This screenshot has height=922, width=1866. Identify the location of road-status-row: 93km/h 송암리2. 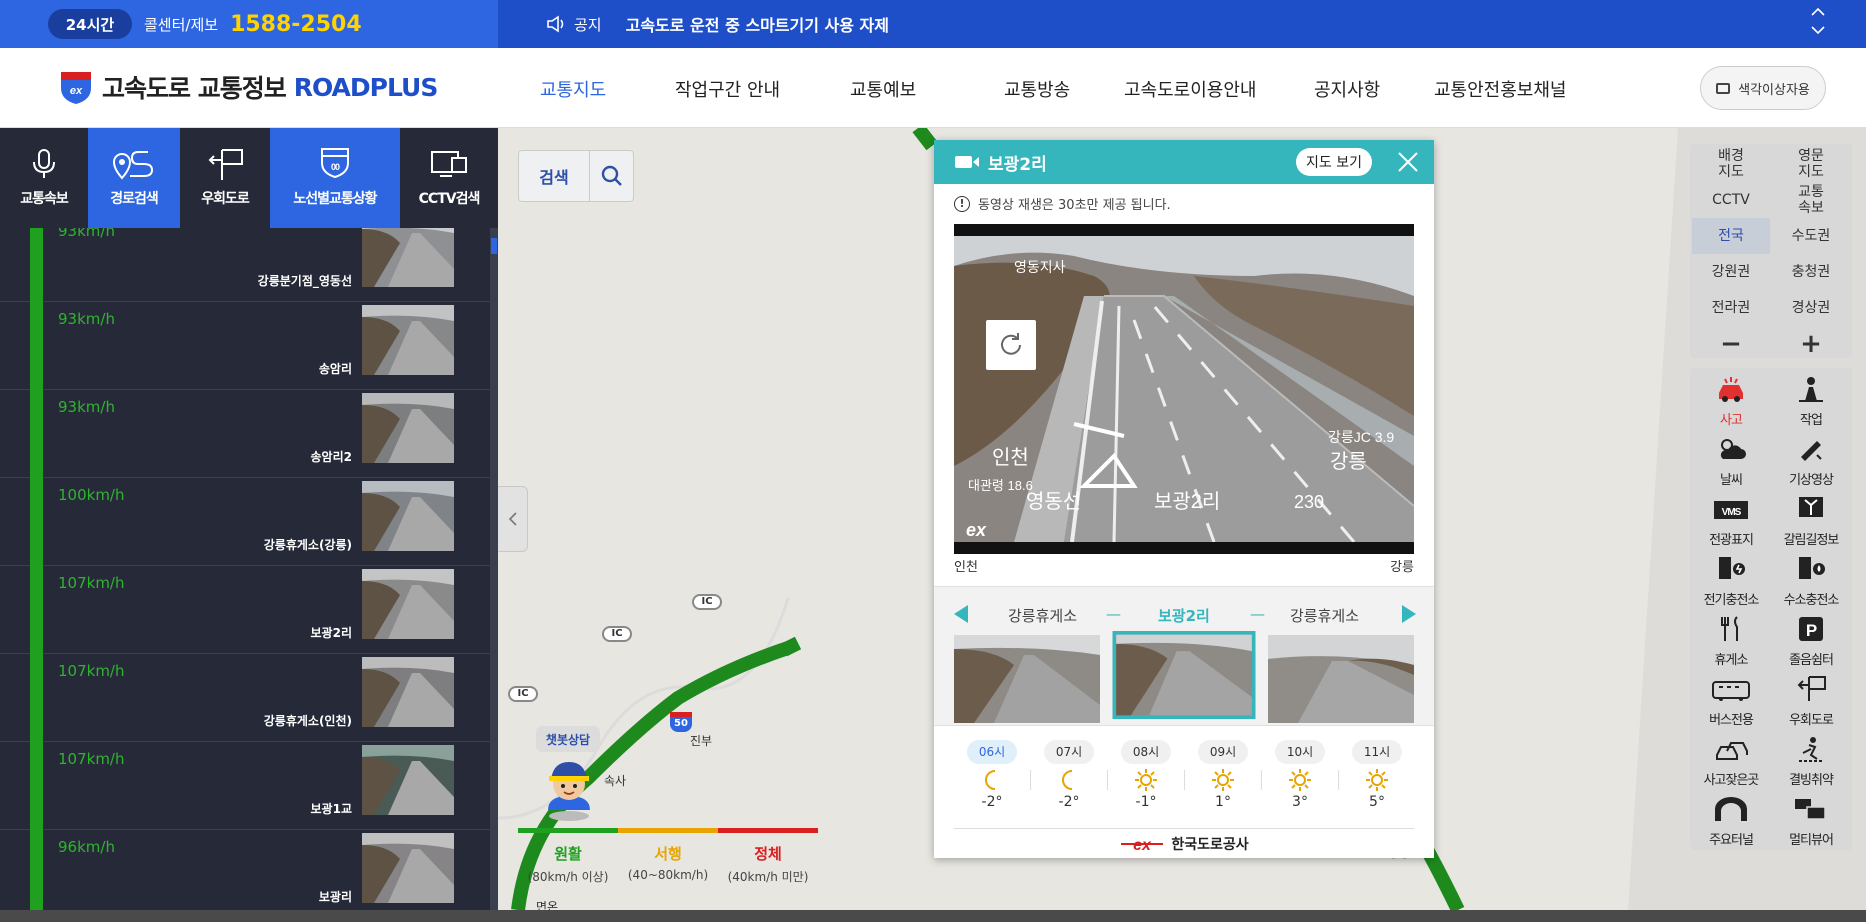
(245, 434).